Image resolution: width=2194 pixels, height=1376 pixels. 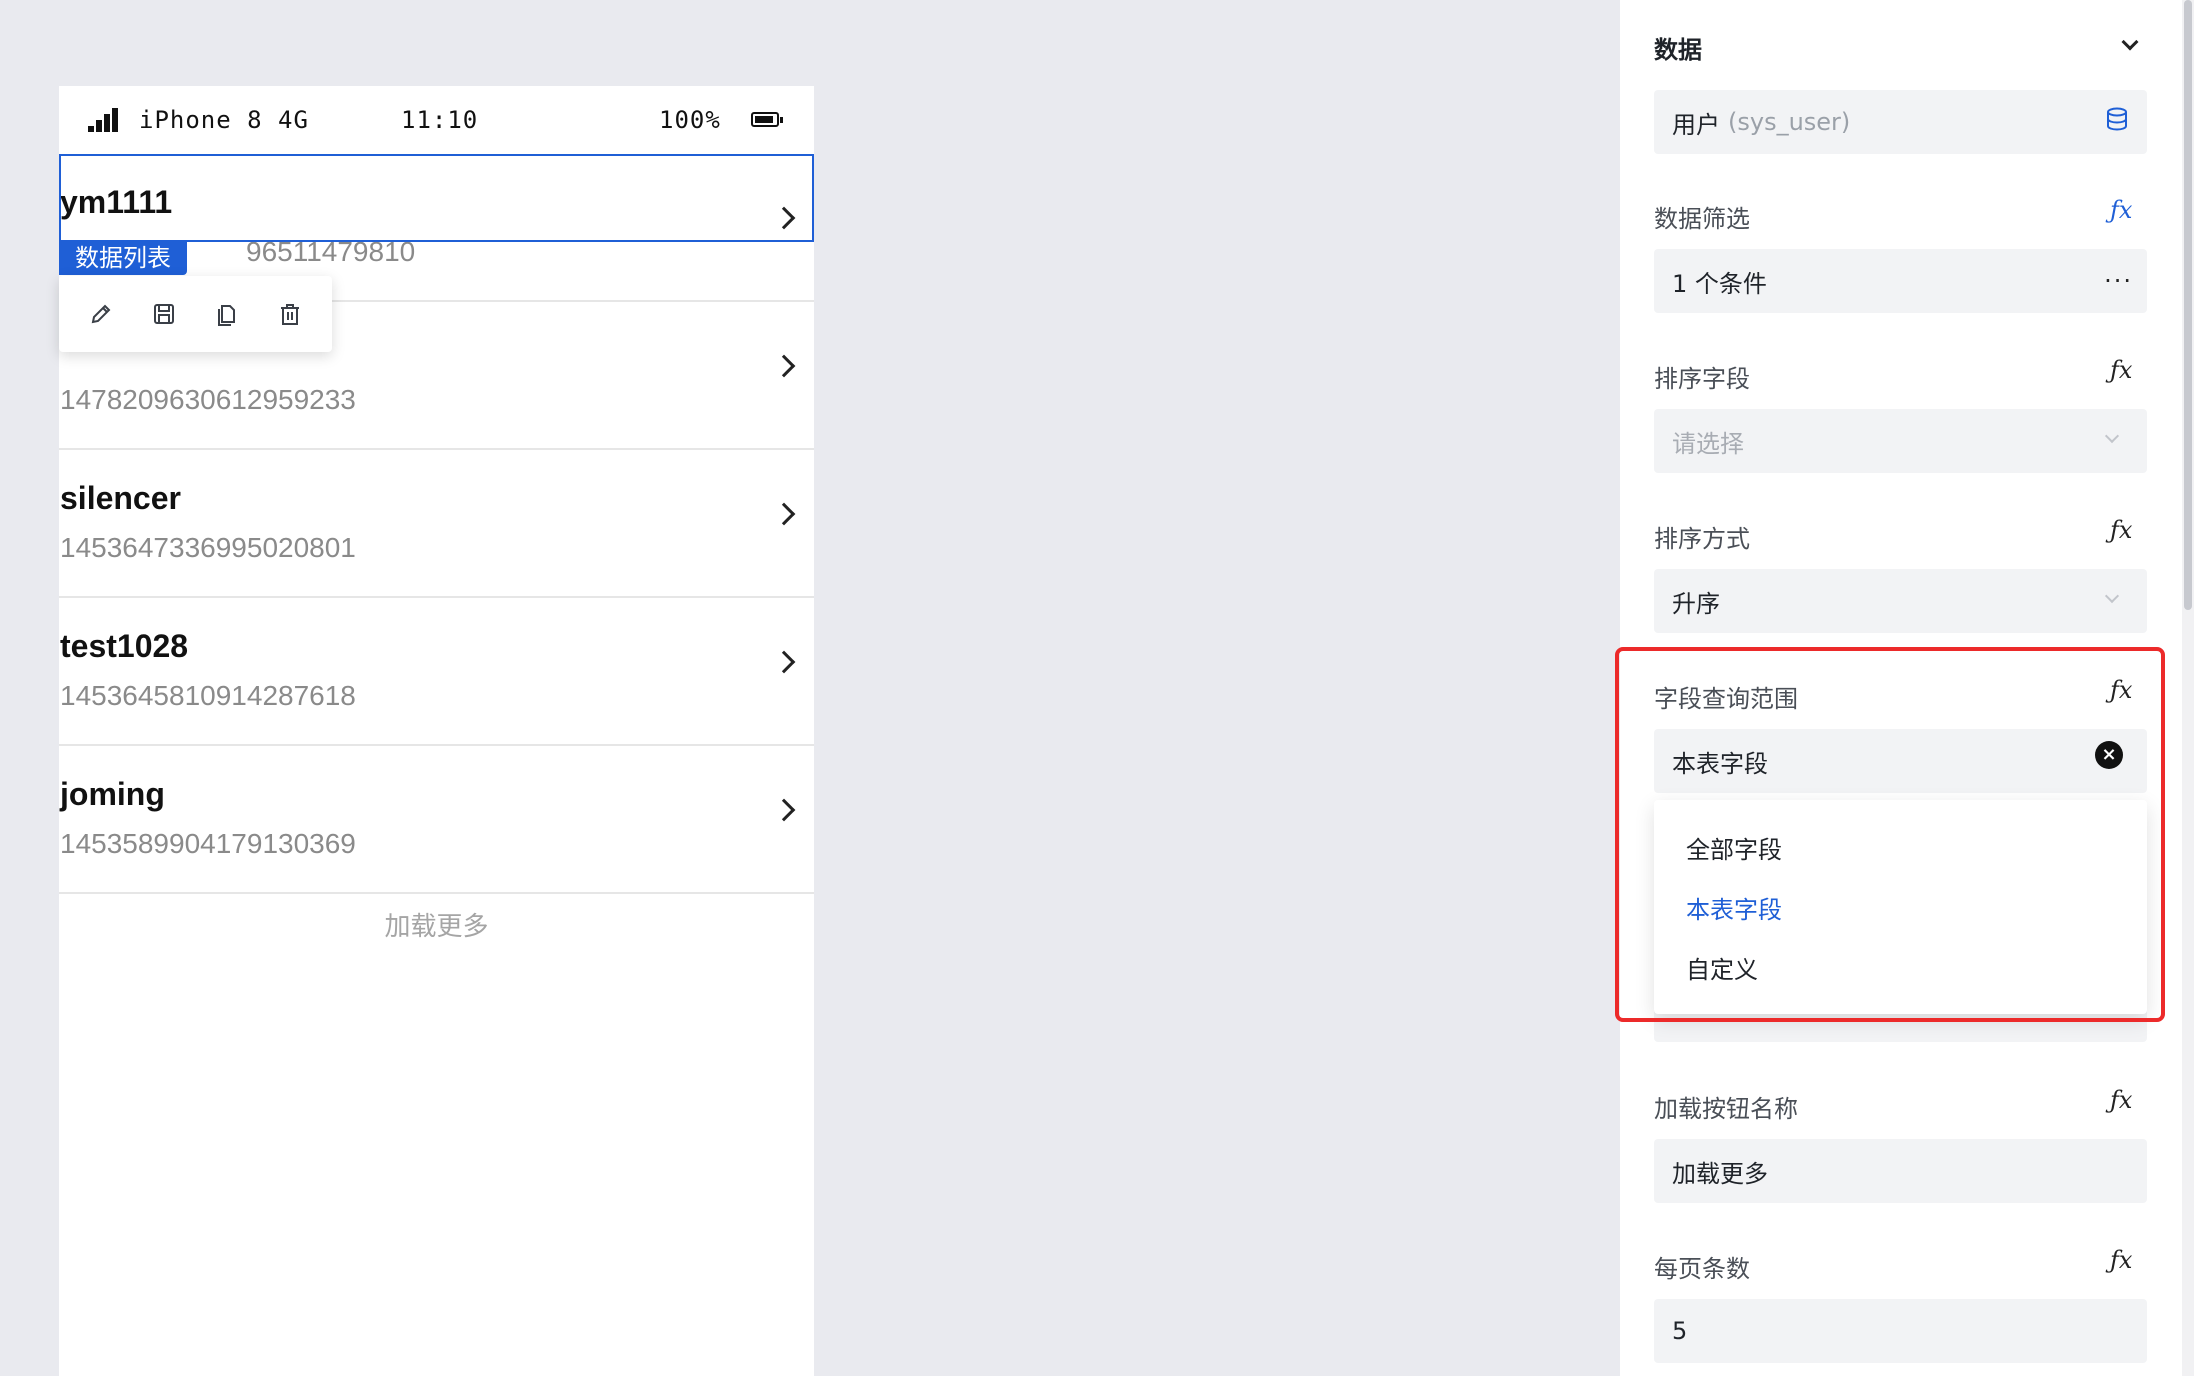 What do you see at coordinates (767, 119) in the screenshot?
I see `battery-icon` at bounding box center [767, 119].